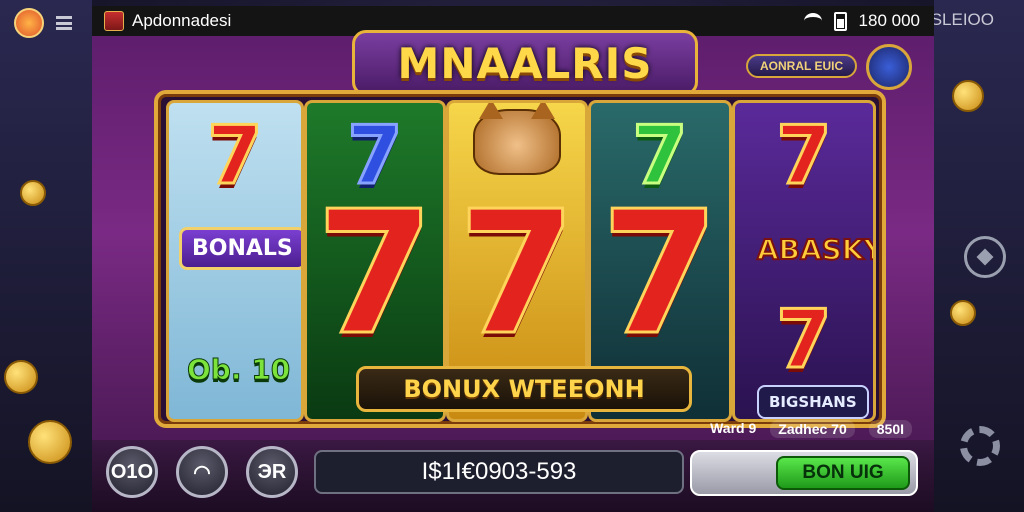 Image resolution: width=1024 pixels, height=512 pixels. I want to click on speedometer-icon: ◠, so click(202, 472).